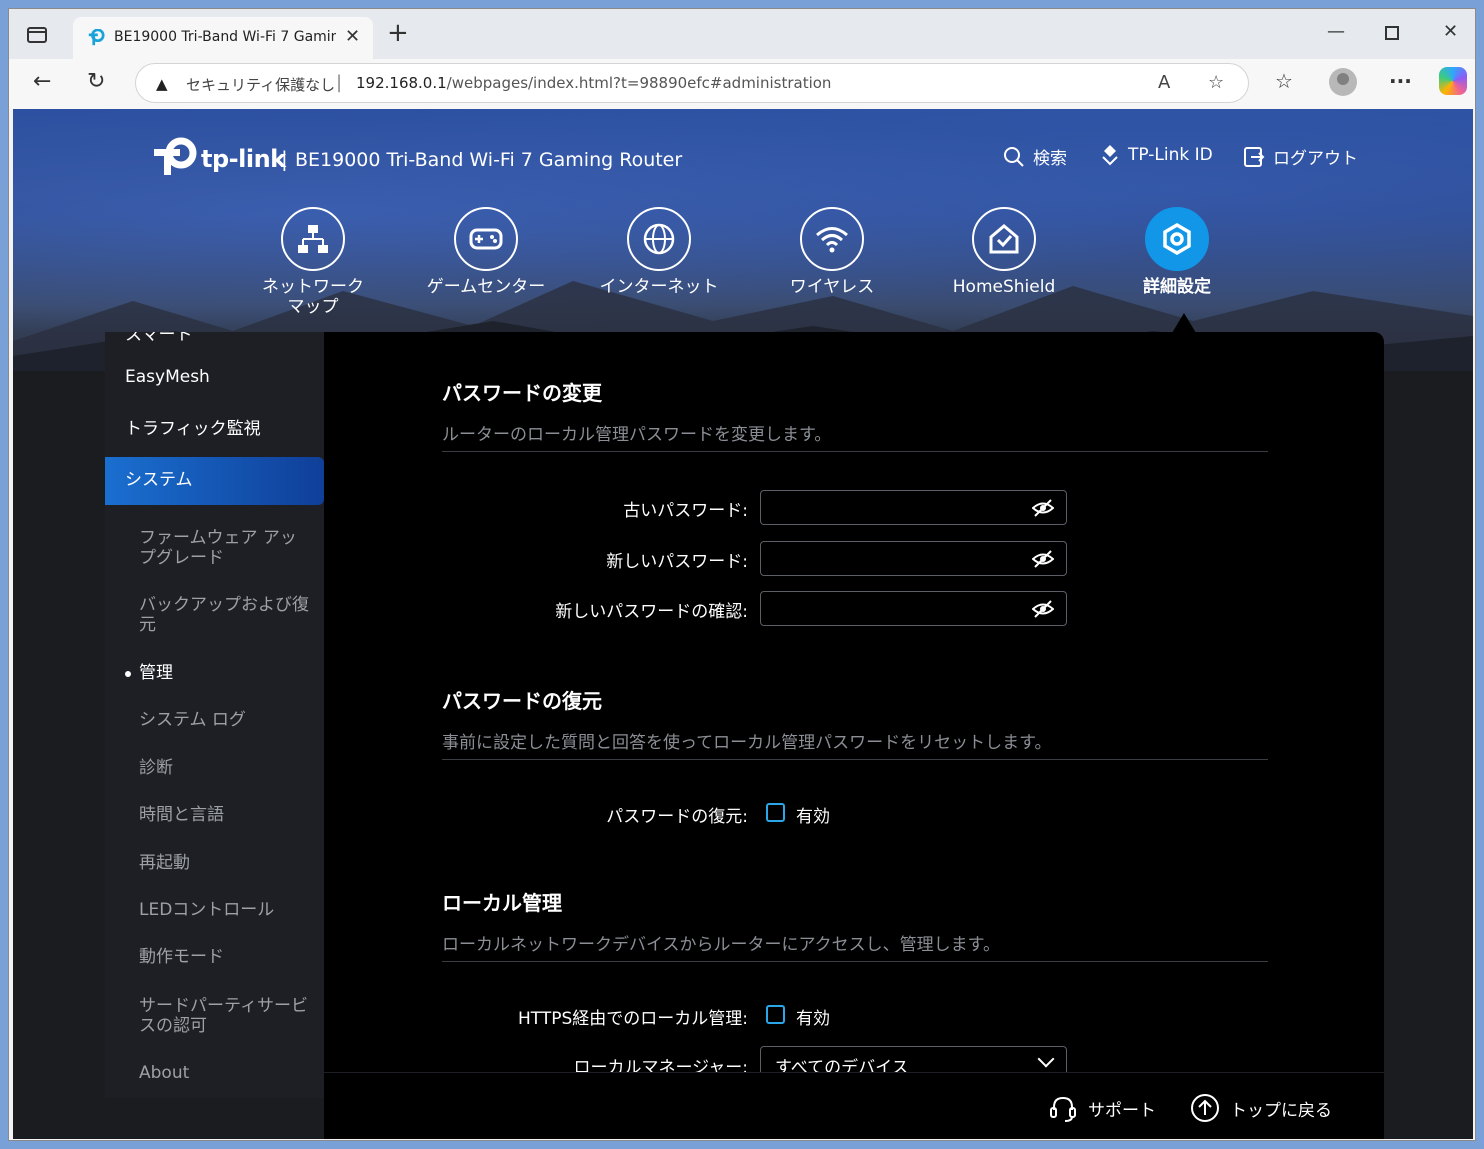 The width and height of the screenshot is (1484, 1149). Describe the element at coordinates (677, 562) in the screenshot. I see `new-password-label: 新しいパスワード:` at that location.